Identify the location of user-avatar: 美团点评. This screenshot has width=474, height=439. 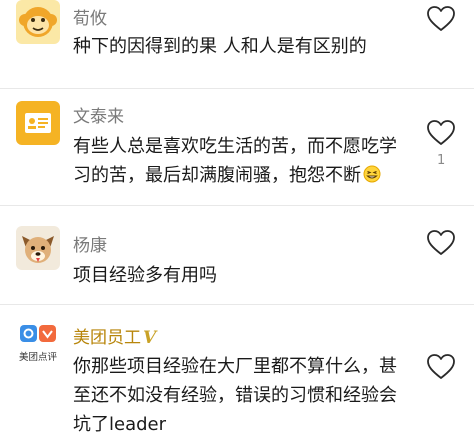
(38, 345).